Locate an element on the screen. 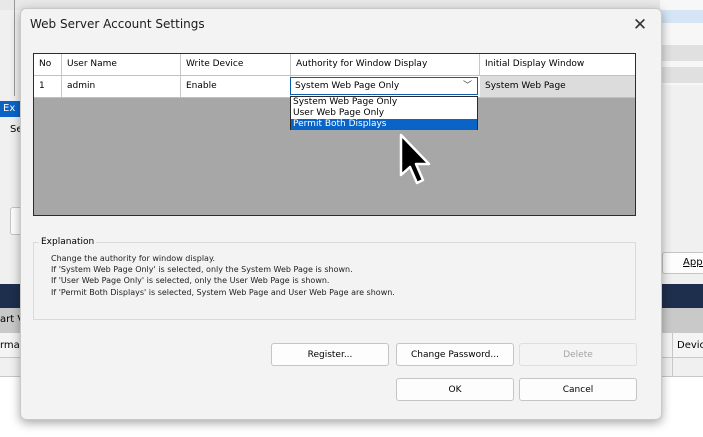 The image size is (703, 437). explanation-title: Explanation is located at coordinates (68, 242).